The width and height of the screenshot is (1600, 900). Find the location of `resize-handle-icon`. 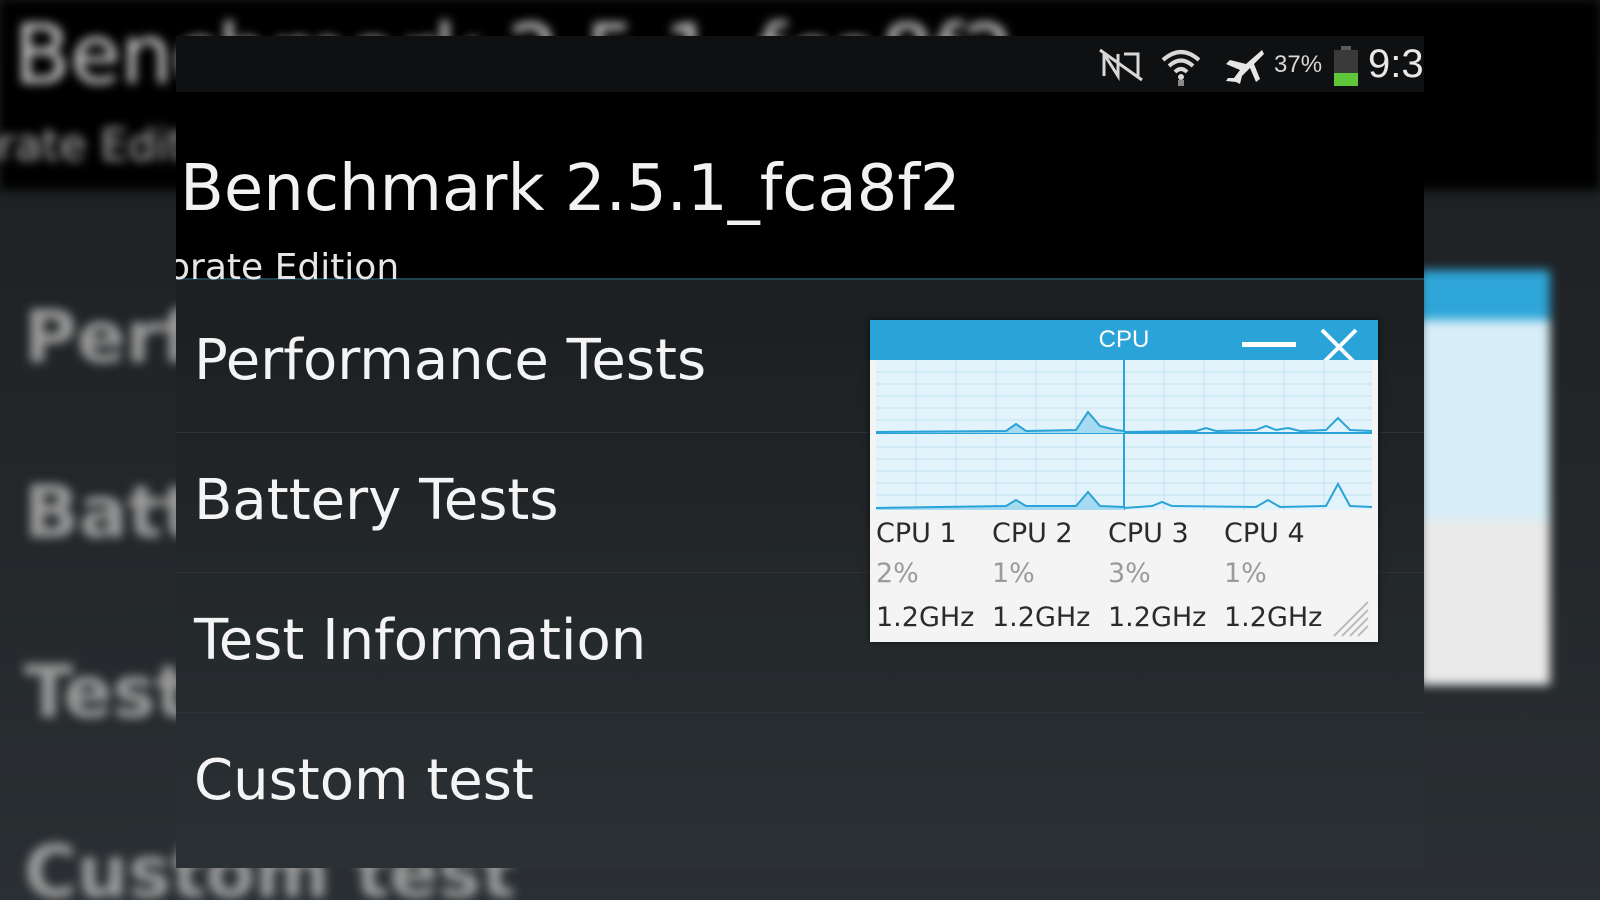

resize-handle-icon is located at coordinates (1350, 618).